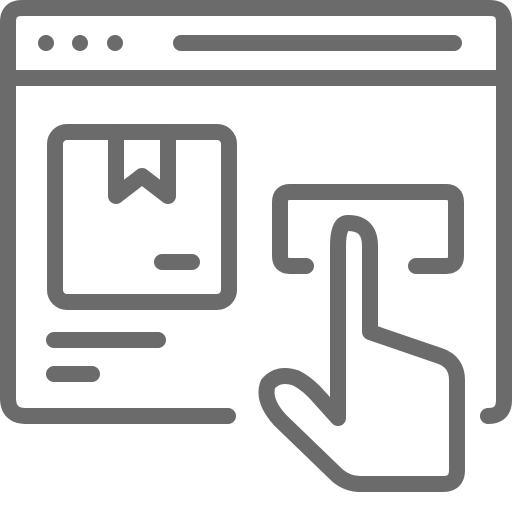 The width and height of the screenshot is (512, 512). I want to click on package-box-icon, so click(142, 217).